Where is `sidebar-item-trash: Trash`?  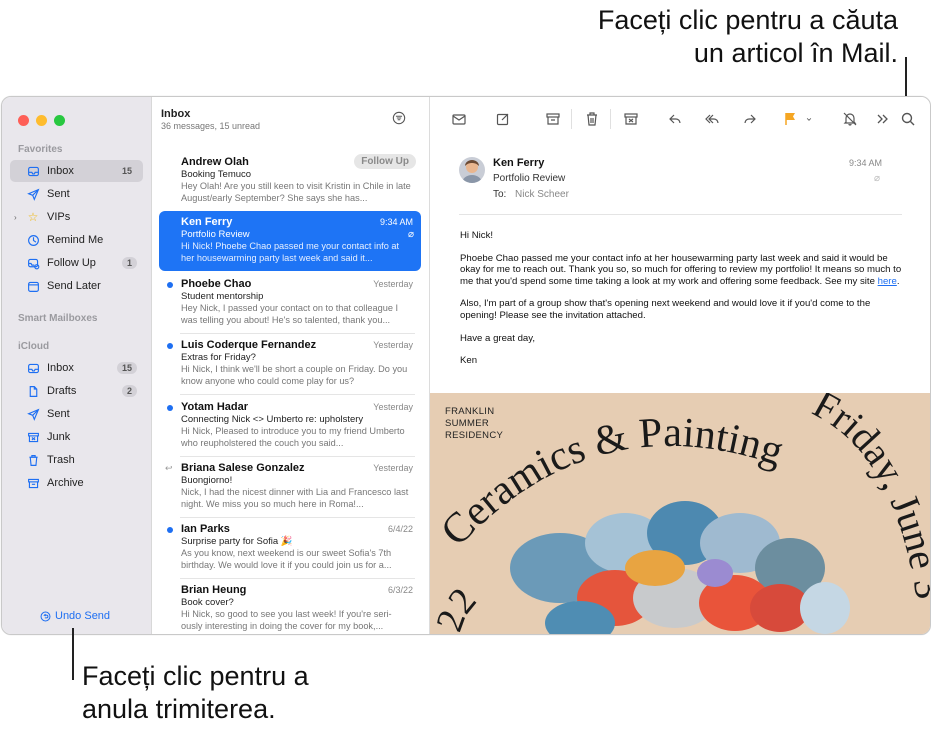 sidebar-item-trash: Trash is located at coordinates (76, 460).